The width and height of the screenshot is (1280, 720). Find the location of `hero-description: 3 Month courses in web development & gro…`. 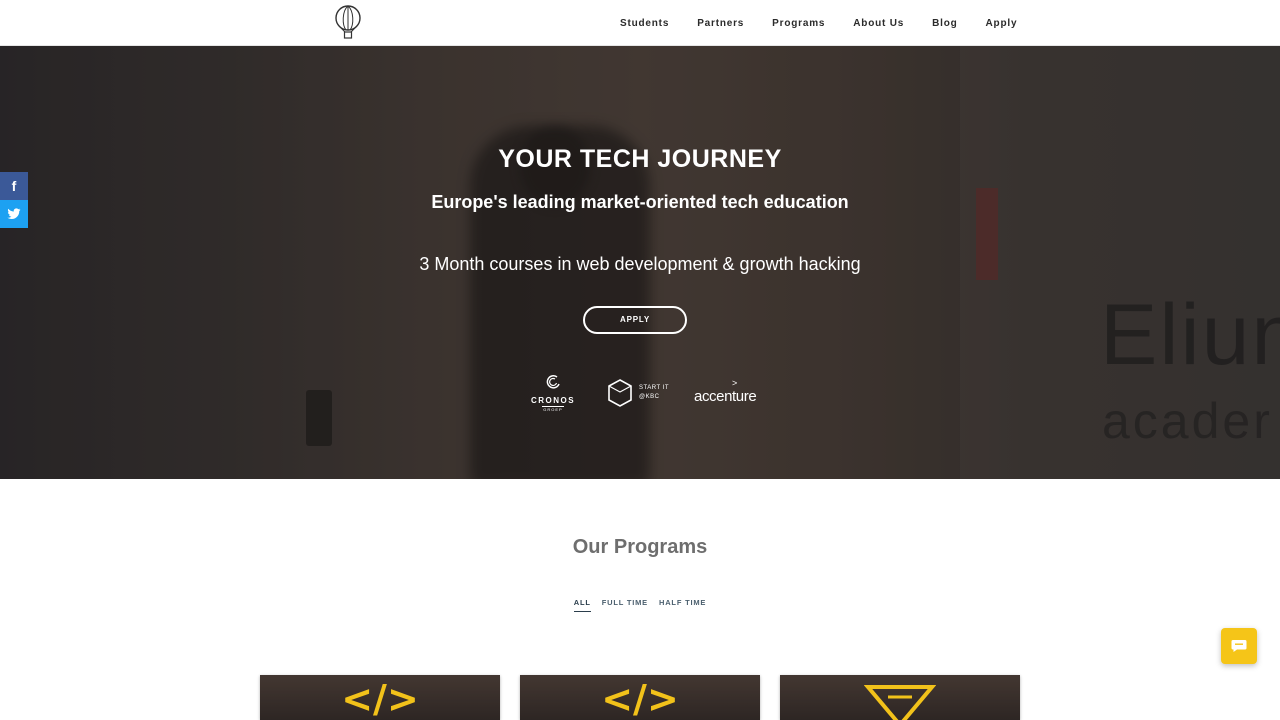

hero-description: 3 Month courses in web development & gro… is located at coordinates (640, 264).